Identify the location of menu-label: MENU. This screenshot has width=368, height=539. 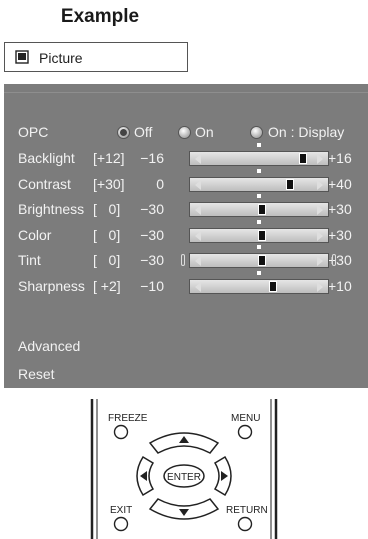
(245, 418).